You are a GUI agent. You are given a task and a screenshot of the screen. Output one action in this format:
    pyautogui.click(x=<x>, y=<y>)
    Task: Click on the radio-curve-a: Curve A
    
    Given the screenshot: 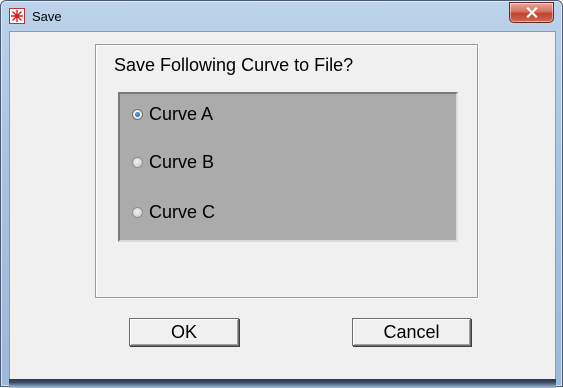 What is the action you would take?
    pyautogui.click(x=172, y=114)
    